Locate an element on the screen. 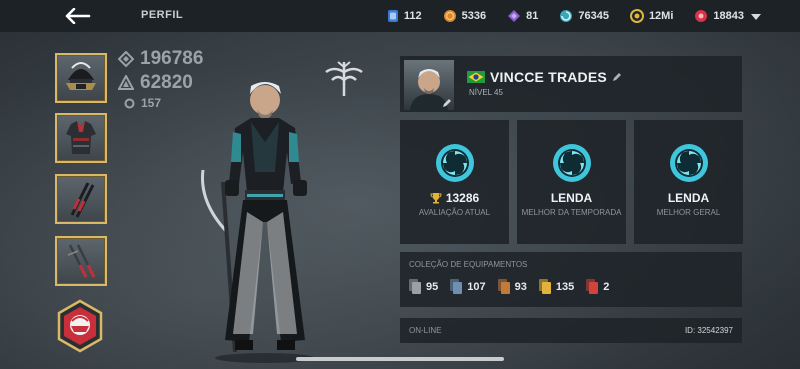 The image size is (800, 369). rank-label: MELHOR GERAL is located at coordinates (688, 212).